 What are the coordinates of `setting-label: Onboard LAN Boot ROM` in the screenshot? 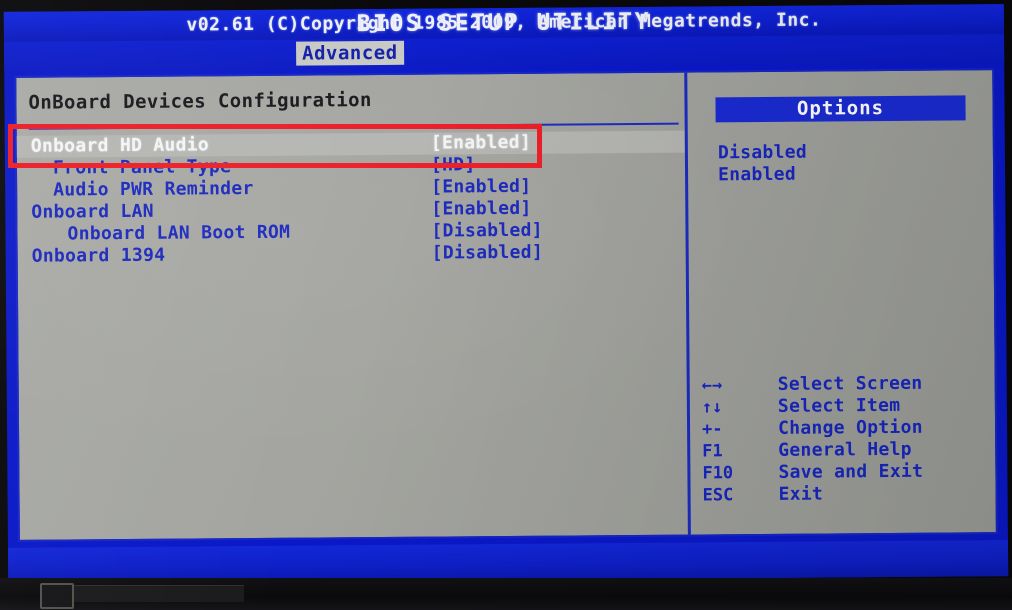 It's located at (179, 233).